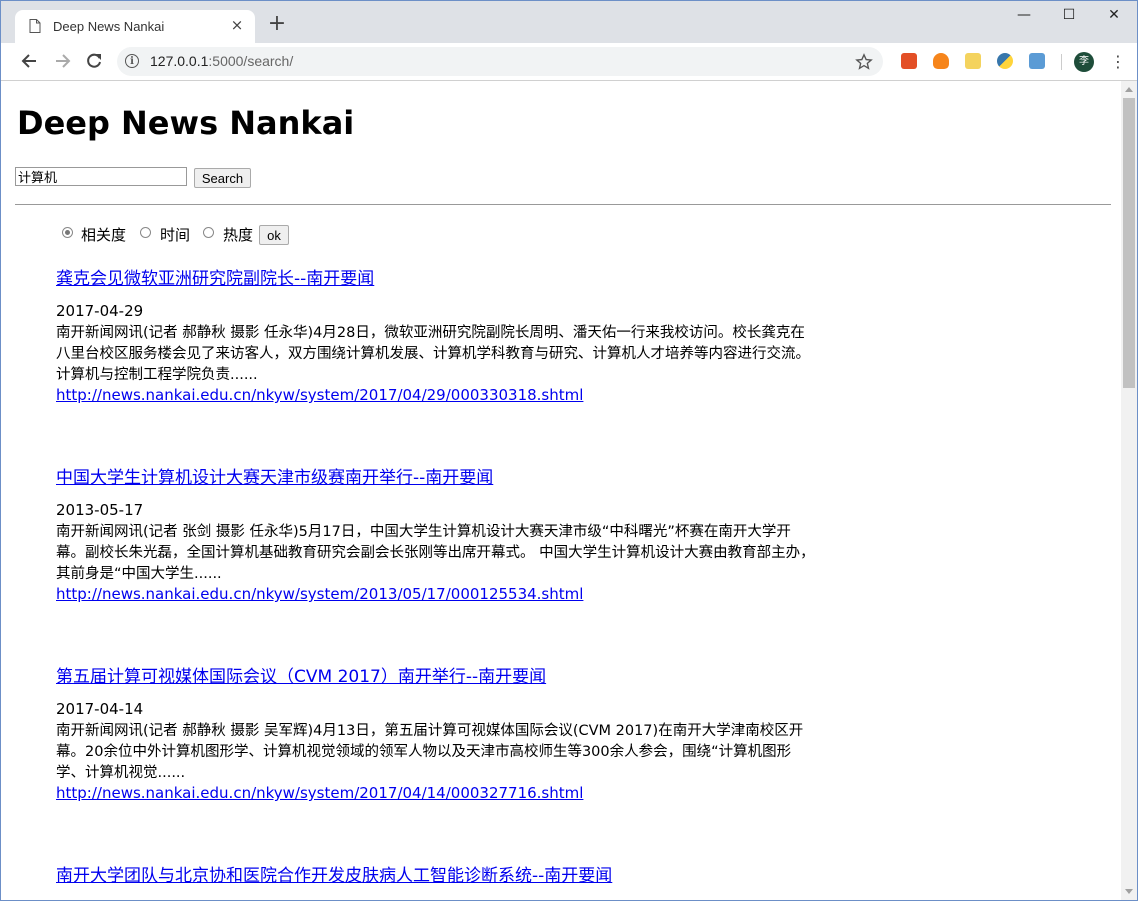 This screenshot has height=901, width=1138. Describe the element at coordinates (563, 204) in the screenshot. I see `divider` at that location.